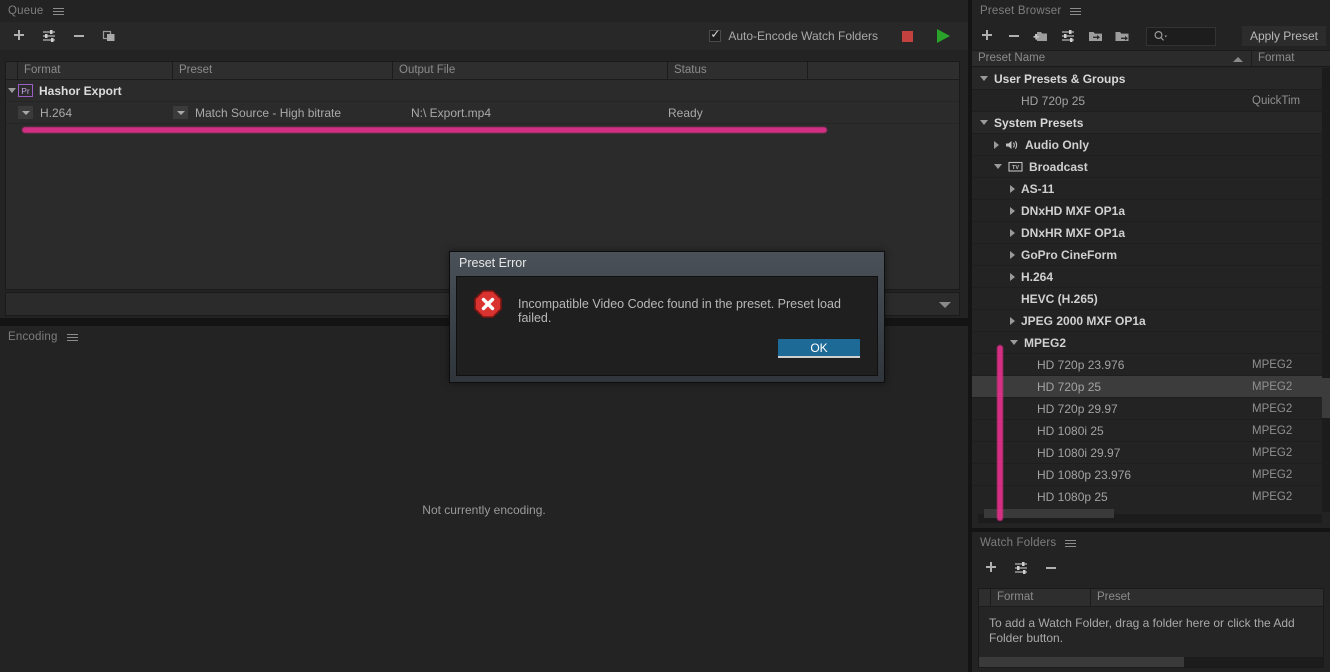 This screenshot has width=1330, height=672. What do you see at coordinates (1151, 255) in the screenshot?
I see `preset-row: GoPro CineForm` at bounding box center [1151, 255].